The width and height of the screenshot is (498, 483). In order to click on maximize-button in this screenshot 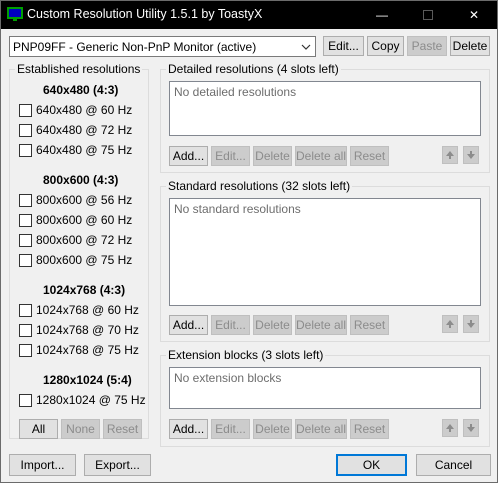, I will do `click(428, 15)`.